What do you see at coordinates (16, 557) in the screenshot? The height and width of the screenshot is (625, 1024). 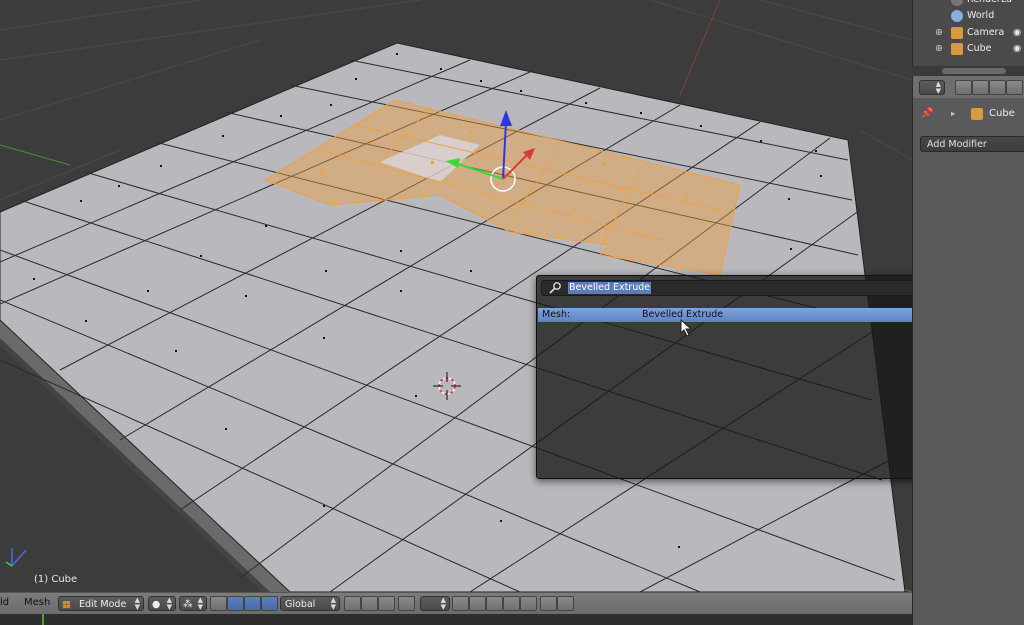 I see `view-axis-icon` at bounding box center [16, 557].